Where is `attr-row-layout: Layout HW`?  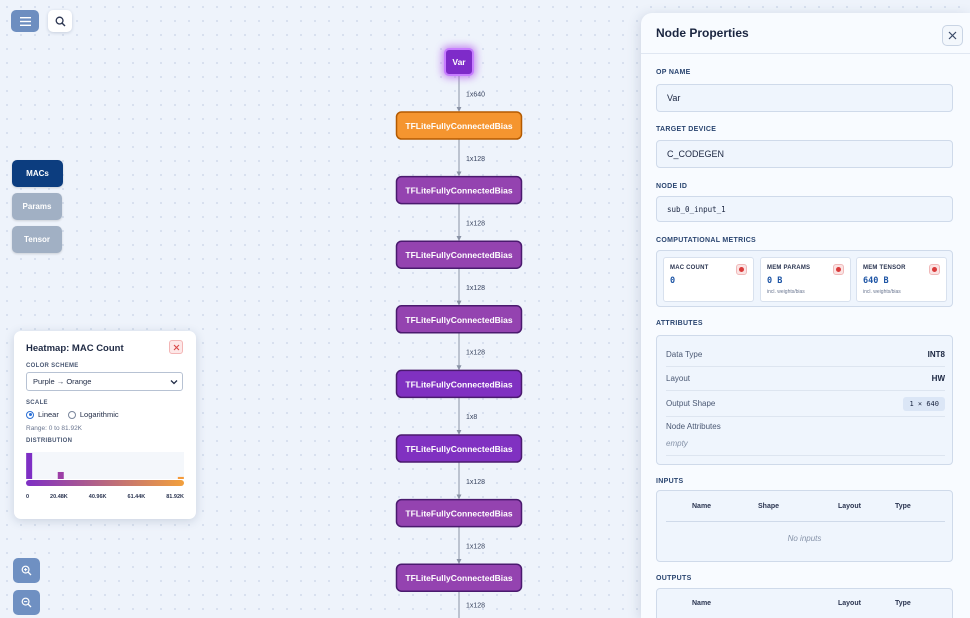 attr-row-layout: Layout HW is located at coordinates (805, 379).